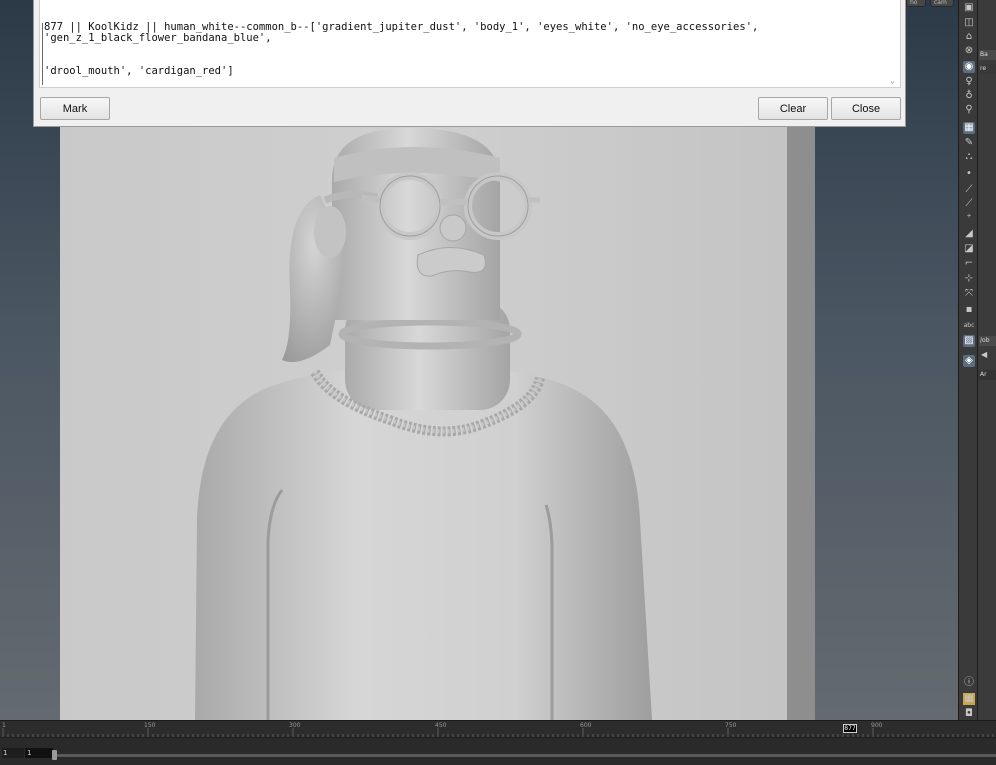  I want to click on display-icon: ◉, so click(969, 67).